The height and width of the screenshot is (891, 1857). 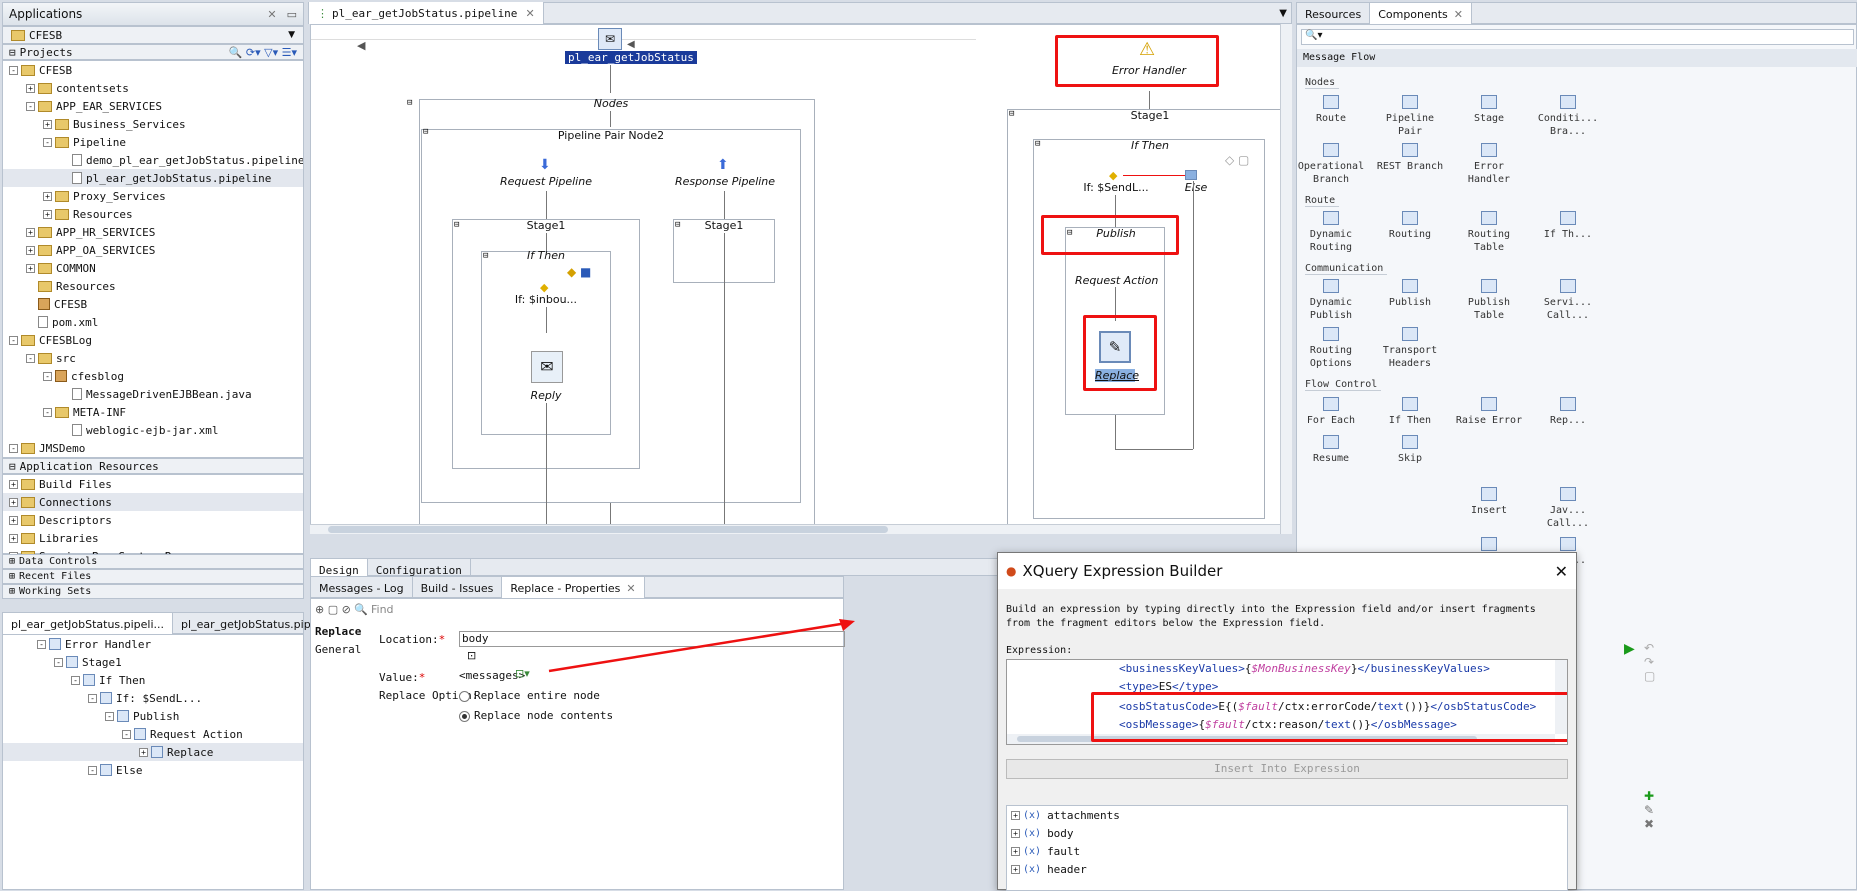 What do you see at coordinates (153, 214) in the screenshot?
I see `tree-item: + Resources` at bounding box center [153, 214].